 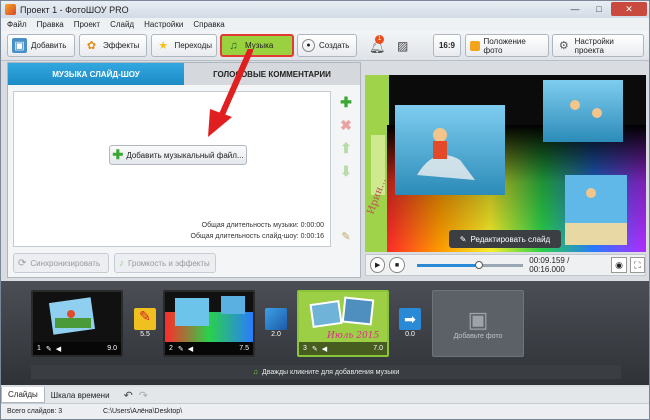 What do you see at coordinates (378, 265) in the screenshot?
I see `play-button: ▶` at bounding box center [378, 265].